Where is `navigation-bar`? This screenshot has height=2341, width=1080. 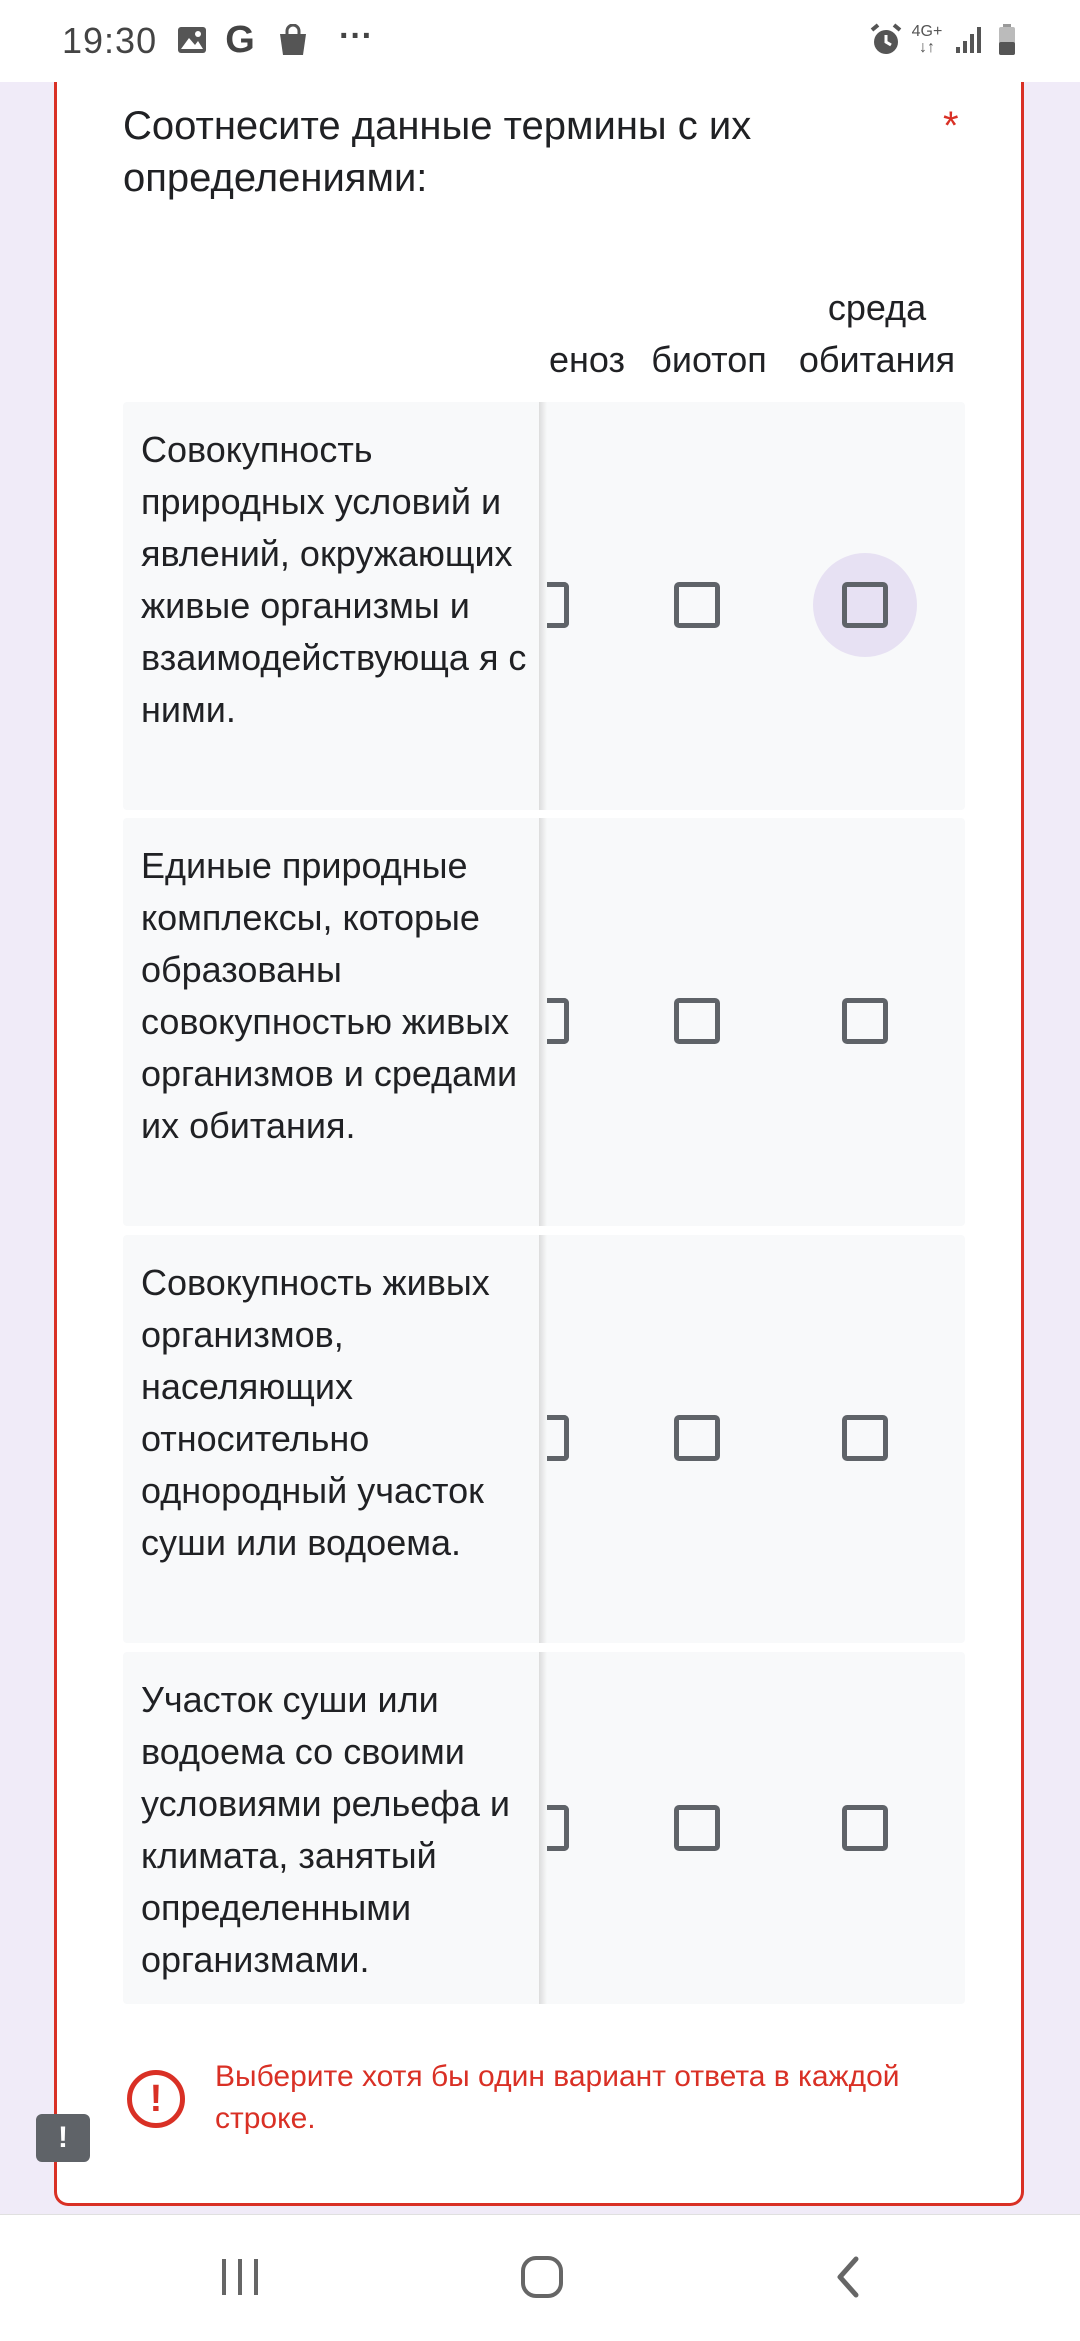 navigation-bar is located at coordinates (540, 2277).